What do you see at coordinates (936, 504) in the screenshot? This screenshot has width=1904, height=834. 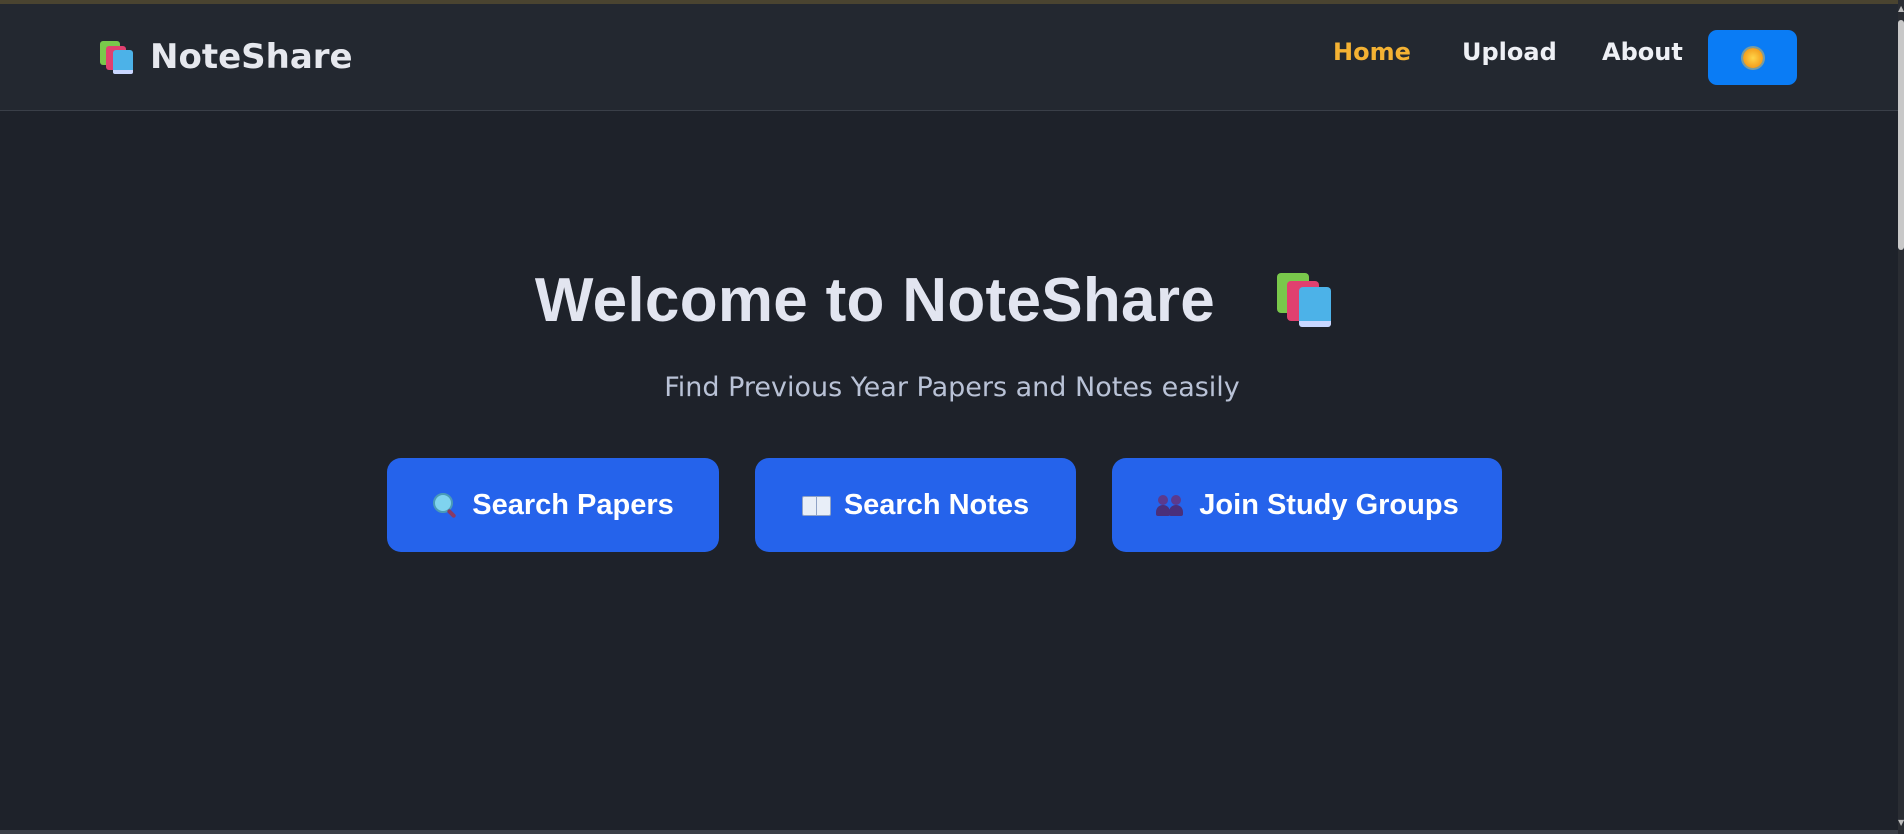 I see `search-notes-label: Search Notes` at bounding box center [936, 504].